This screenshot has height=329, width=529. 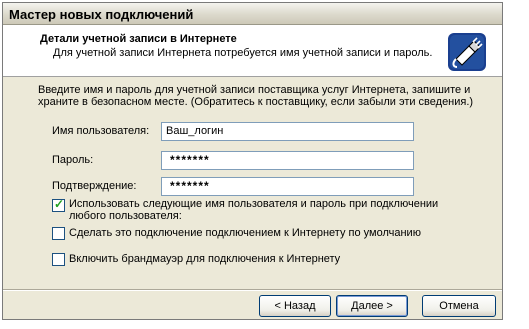 What do you see at coordinates (372, 306) in the screenshot?
I see `next-button: Далее >` at bounding box center [372, 306].